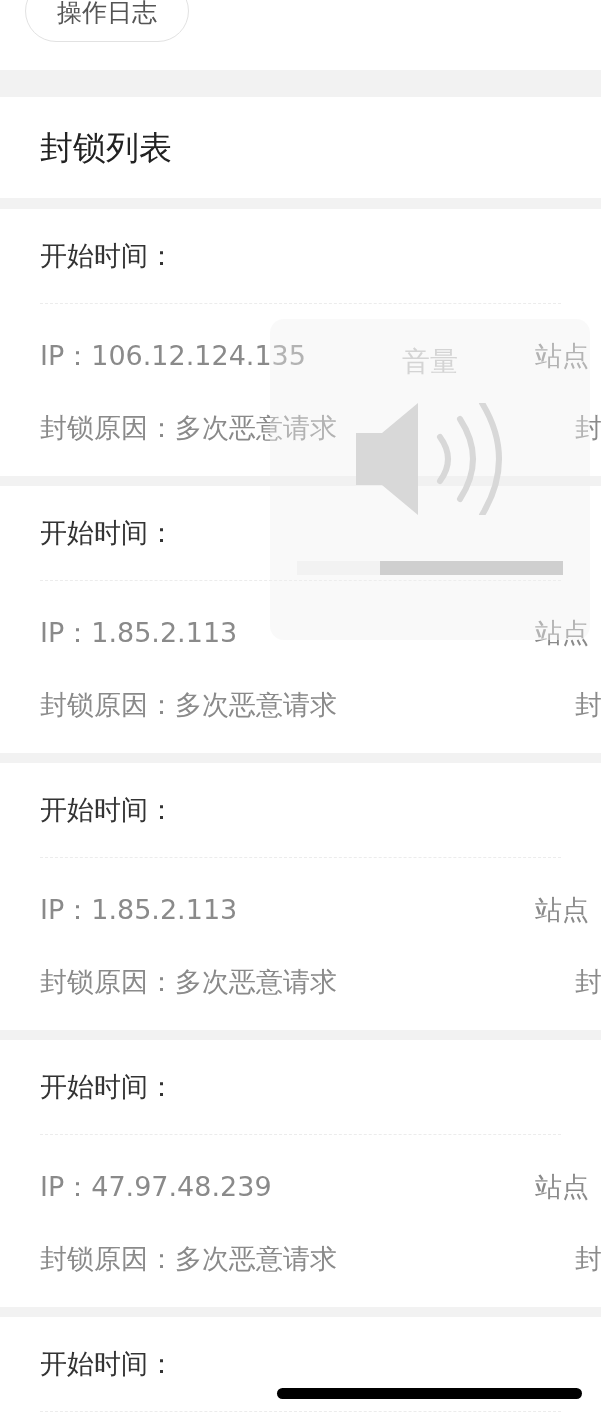 The width and height of the screenshot is (601, 1417). I want to click on section-title: 封锁列表, so click(106, 147).